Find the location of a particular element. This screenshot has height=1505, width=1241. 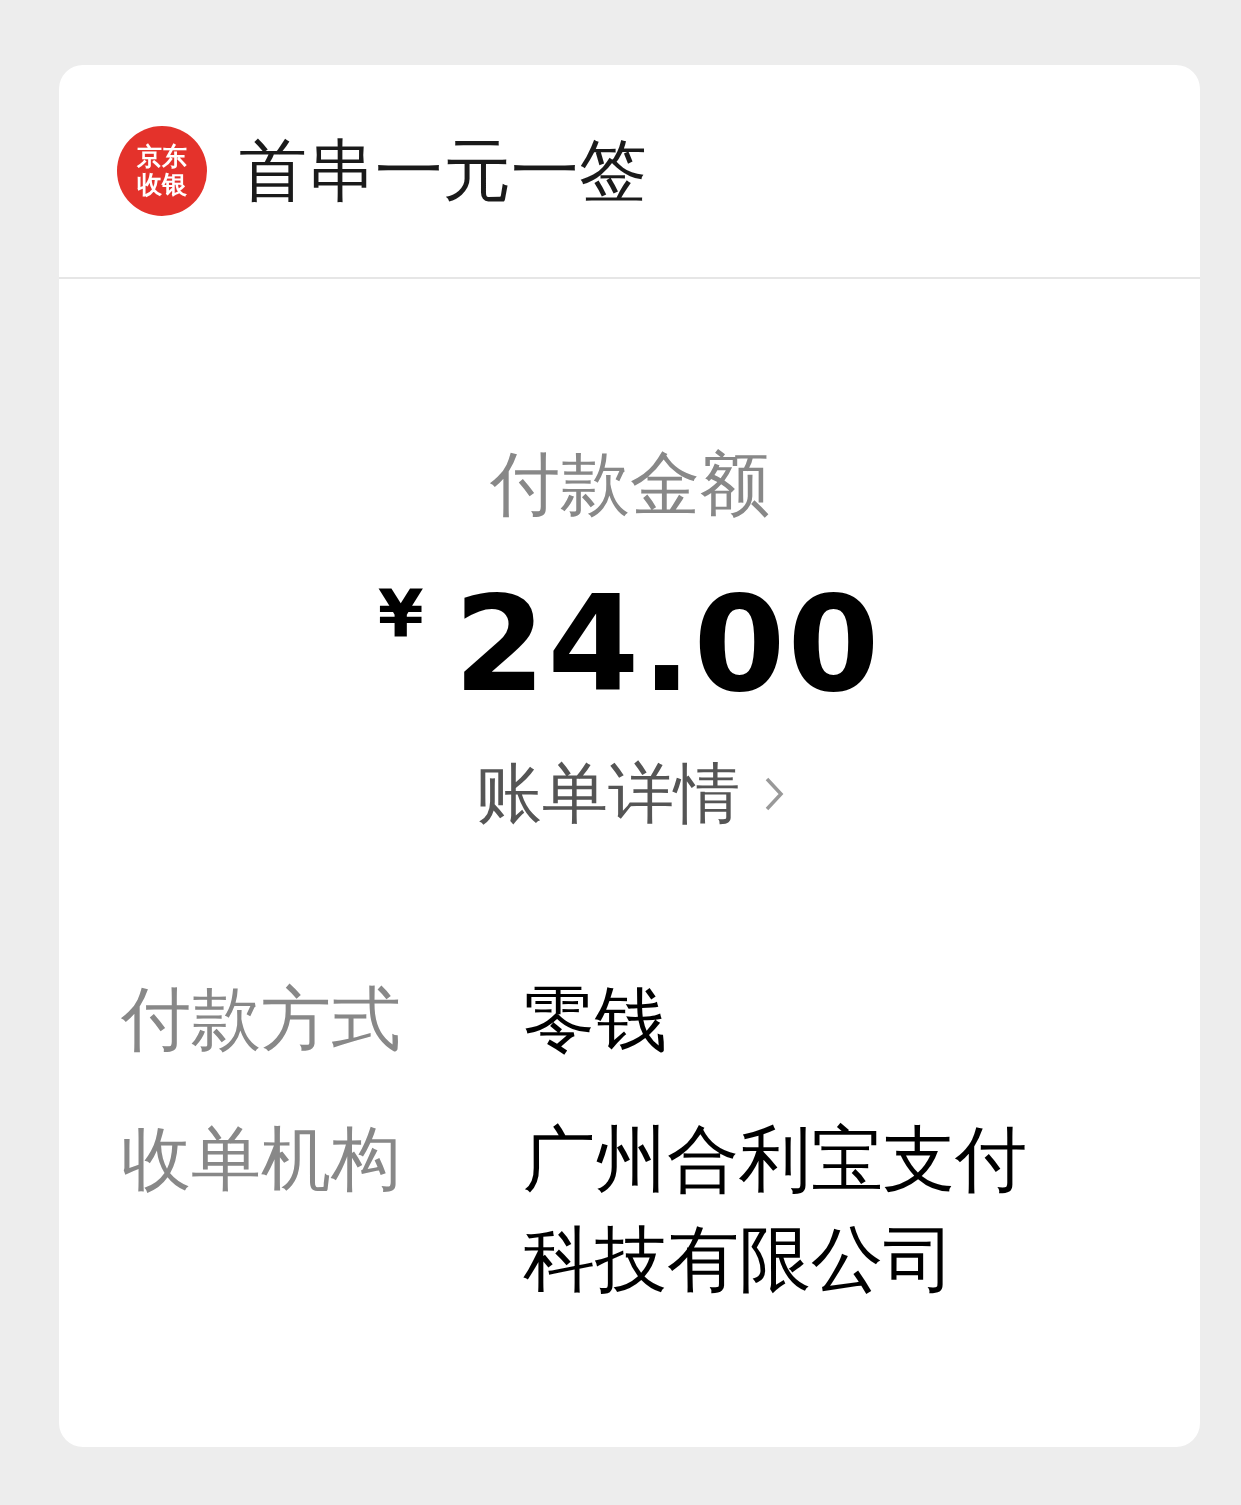

field-label: 付款方式 is located at coordinates (261, 1019).